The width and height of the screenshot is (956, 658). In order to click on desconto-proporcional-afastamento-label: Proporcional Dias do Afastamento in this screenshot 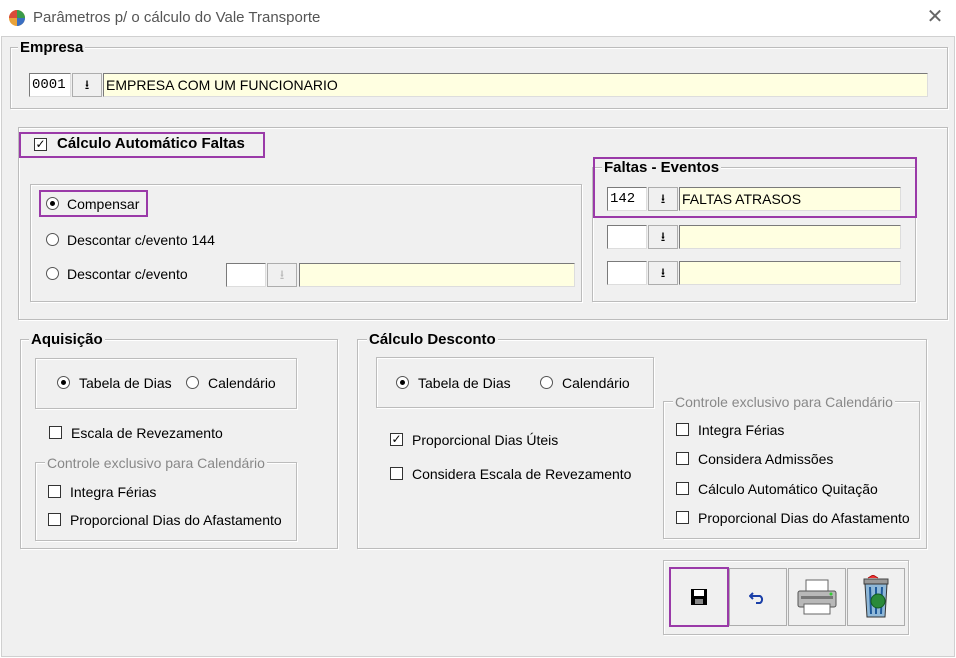, I will do `click(804, 518)`.